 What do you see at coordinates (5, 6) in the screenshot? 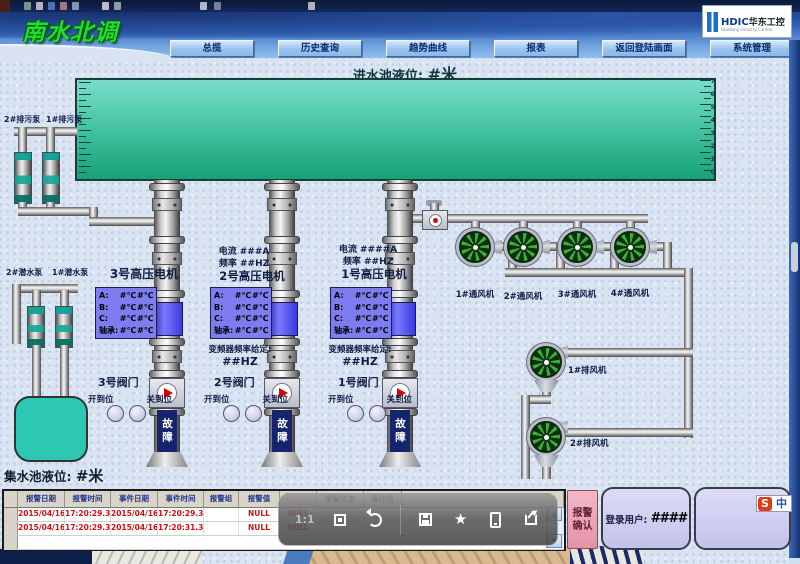
I see `window-corner` at bounding box center [5, 6].